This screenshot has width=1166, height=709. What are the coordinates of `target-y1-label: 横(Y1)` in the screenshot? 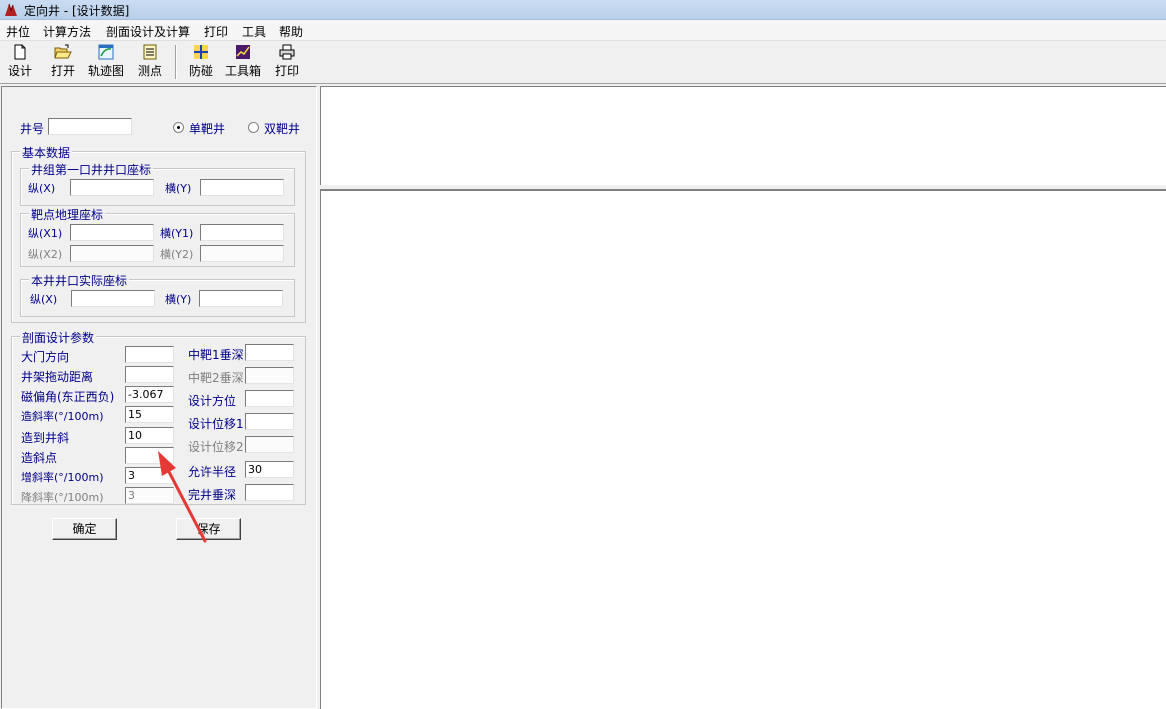 It's located at (177, 233).